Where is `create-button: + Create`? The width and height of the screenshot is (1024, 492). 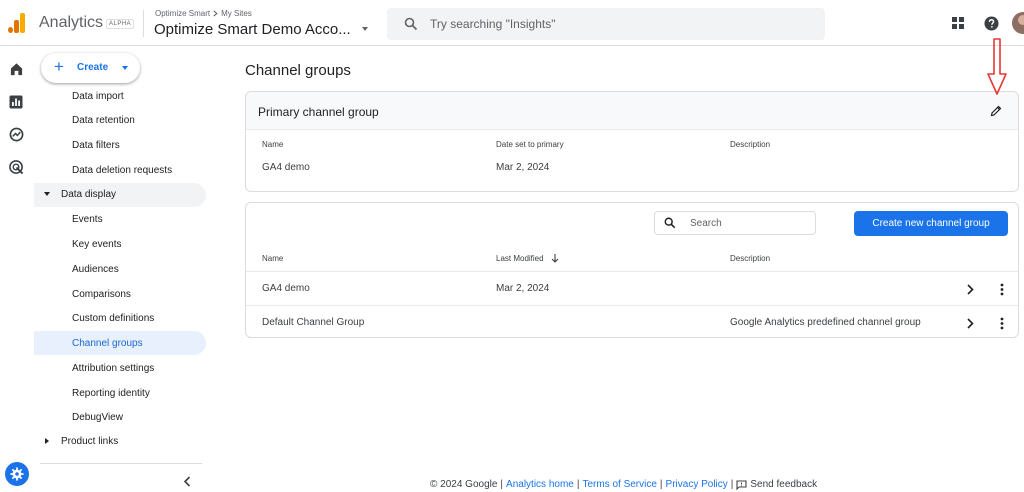
create-button: + Create is located at coordinates (90, 68).